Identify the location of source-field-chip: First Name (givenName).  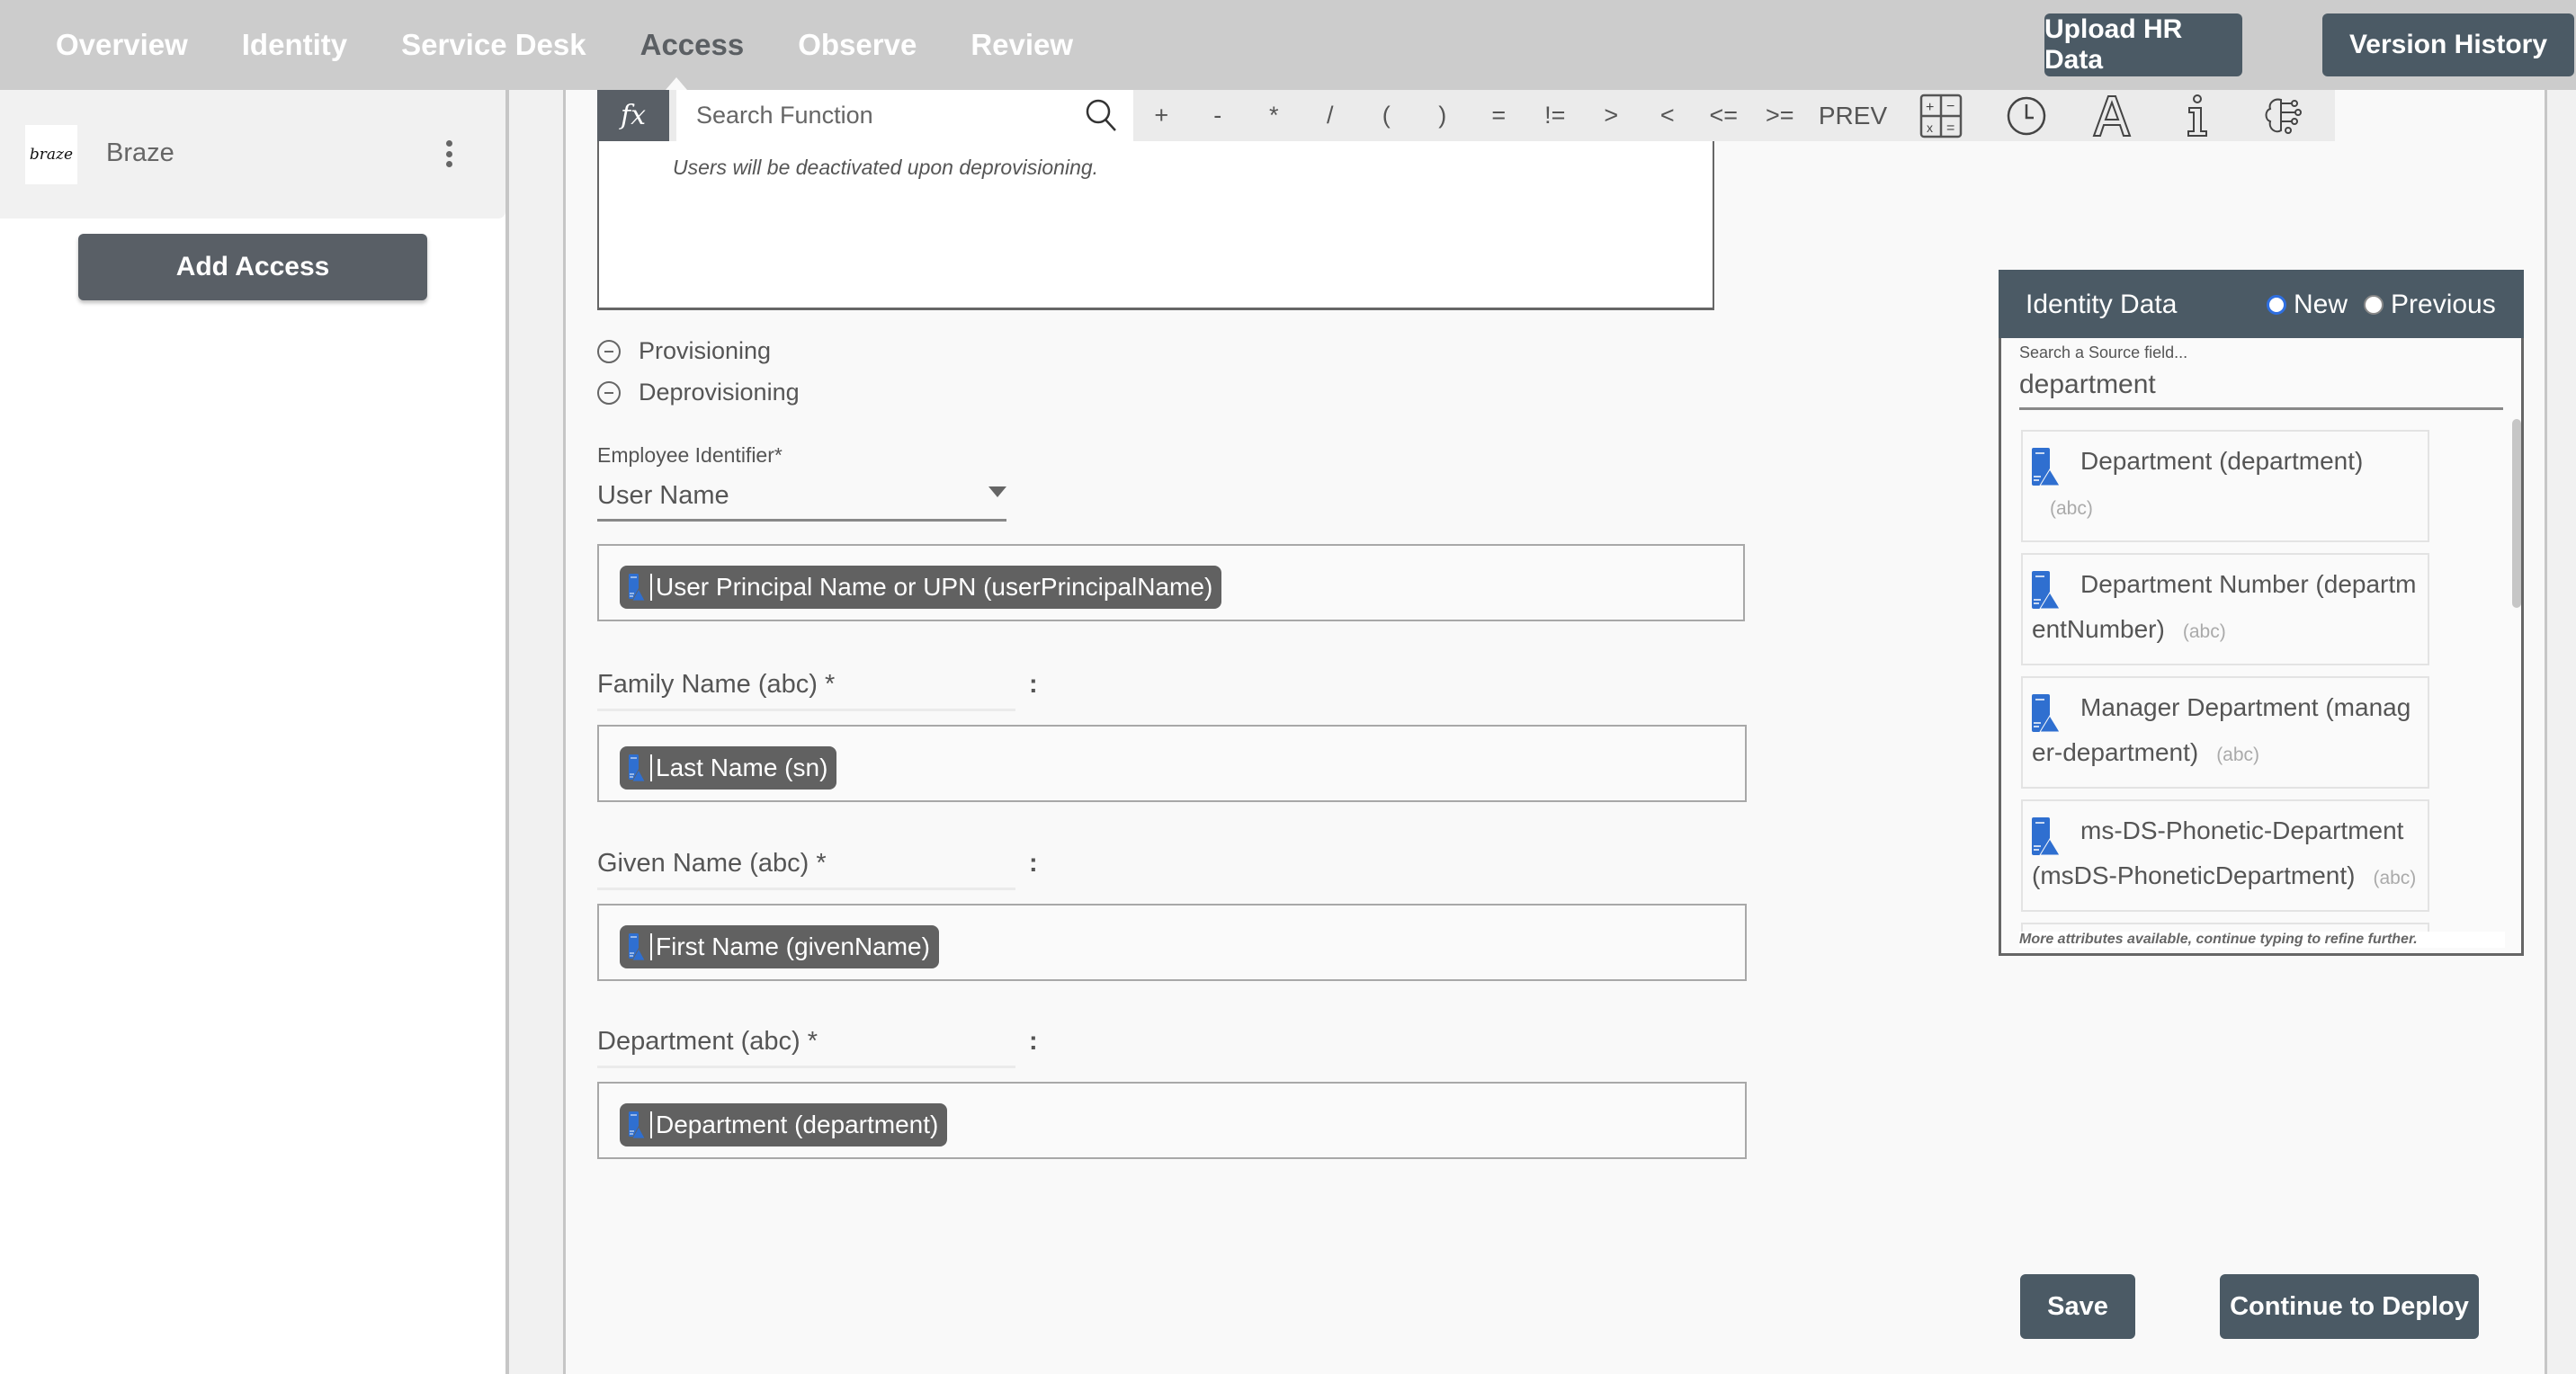
(779, 947).